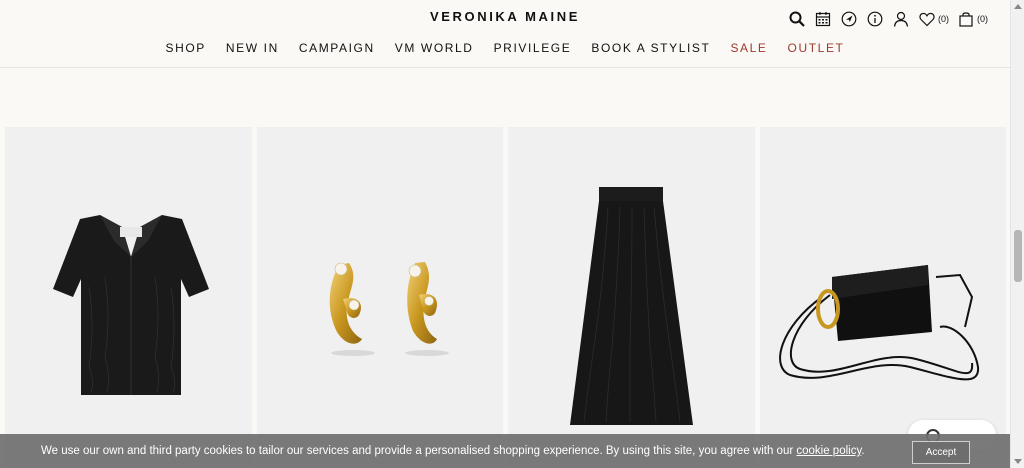 The image size is (1024, 468). I want to click on location-icon, so click(849, 19).